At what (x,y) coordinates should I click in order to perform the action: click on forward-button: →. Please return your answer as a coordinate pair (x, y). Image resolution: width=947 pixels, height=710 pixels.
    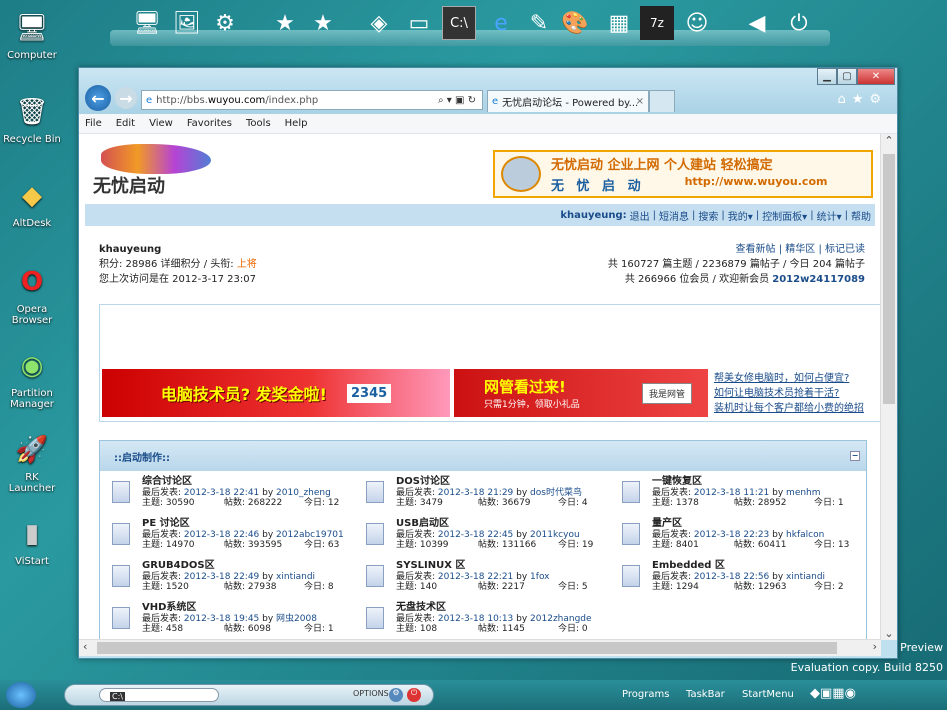
    Looking at the image, I should click on (126, 98).